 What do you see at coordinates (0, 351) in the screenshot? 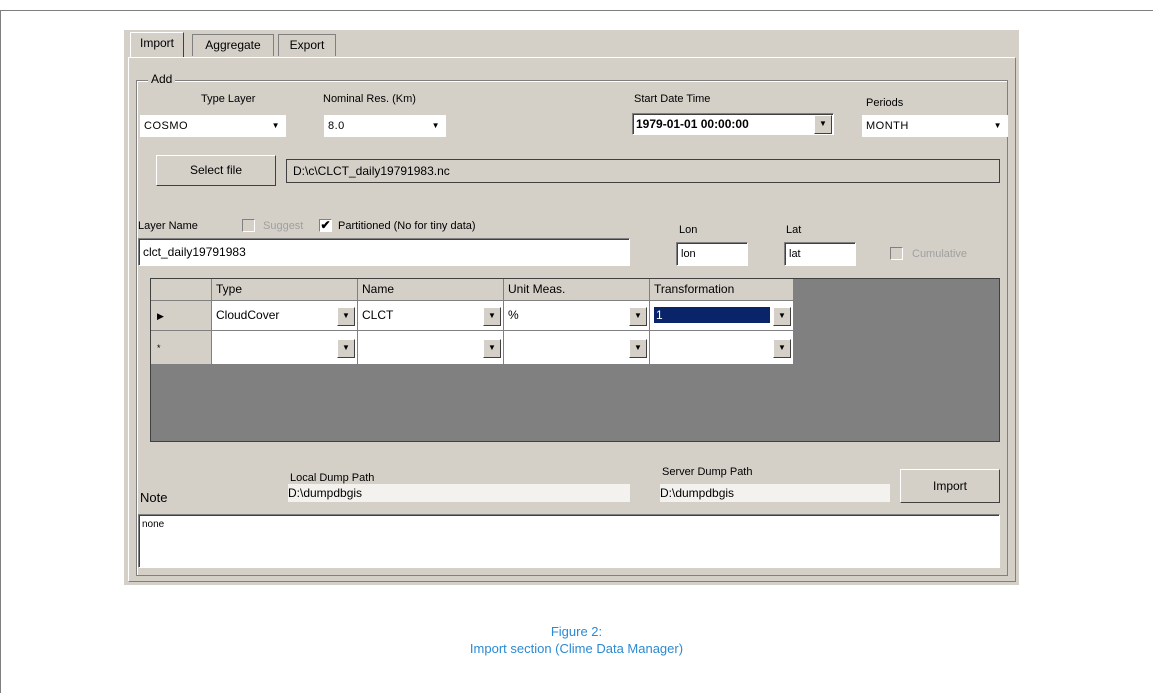
I see `page-frame-left` at bounding box center [0, 351].